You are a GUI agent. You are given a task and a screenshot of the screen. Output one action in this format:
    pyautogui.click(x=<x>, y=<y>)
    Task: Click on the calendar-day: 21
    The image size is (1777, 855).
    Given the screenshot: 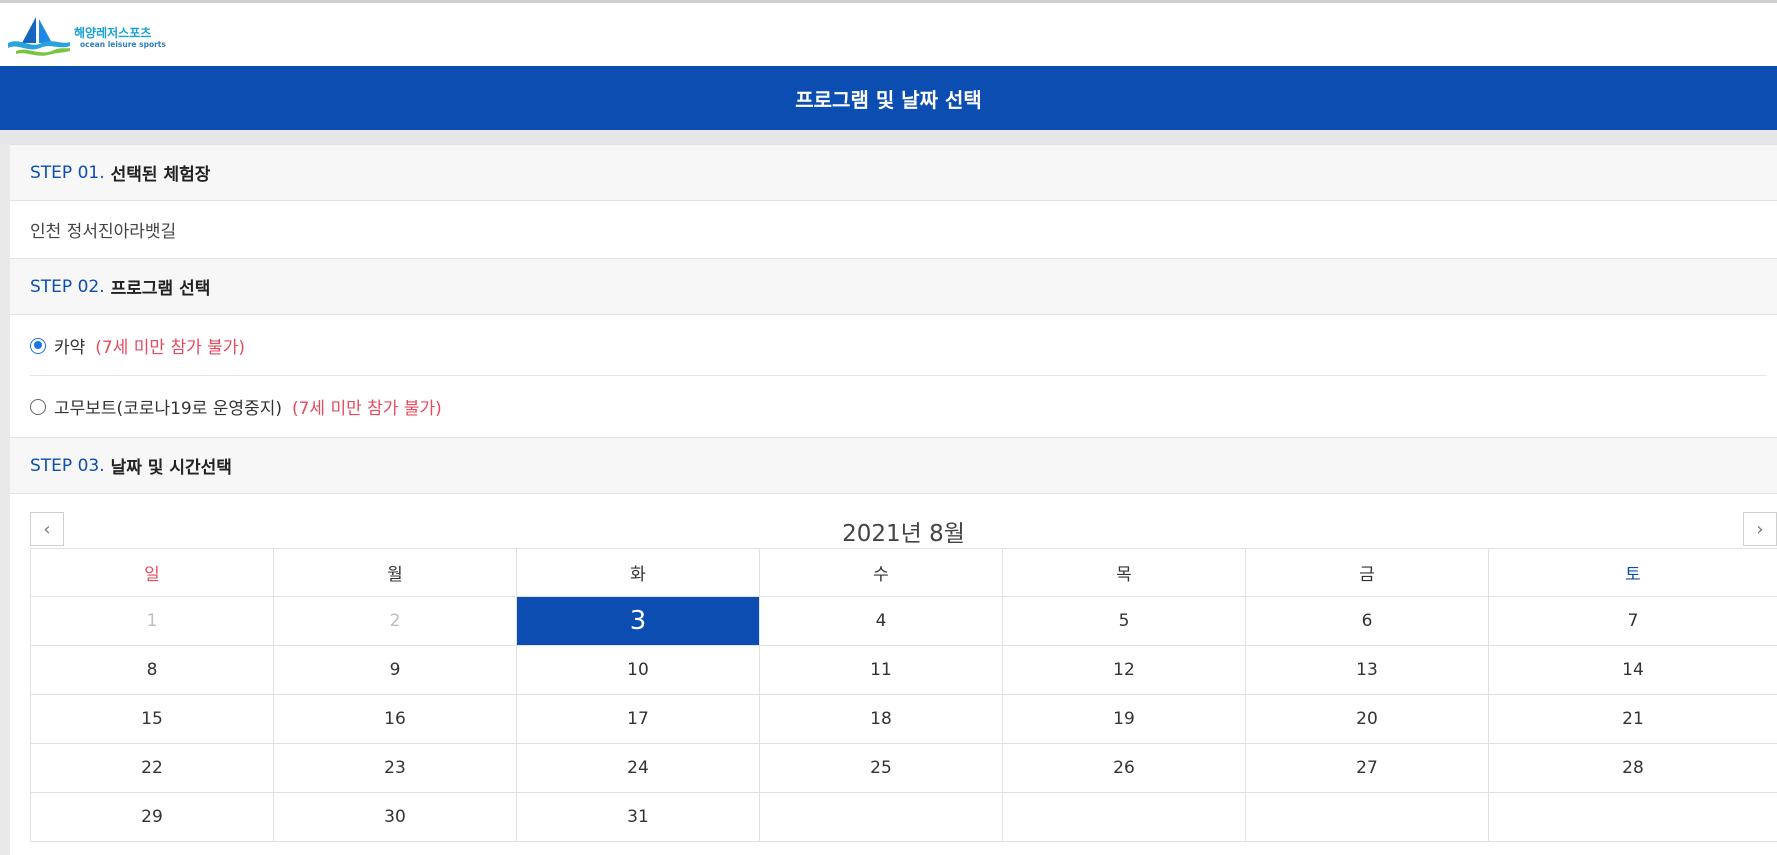 What is the action you would take?
    pyautogui.click(x=1632, y=719)
    